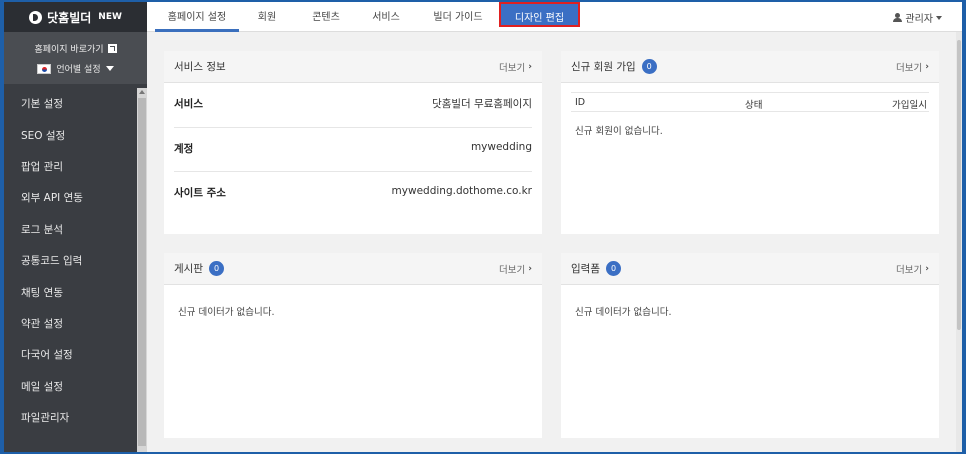  I want to click on column-header-joined: 가입일시, so click(909, 105).